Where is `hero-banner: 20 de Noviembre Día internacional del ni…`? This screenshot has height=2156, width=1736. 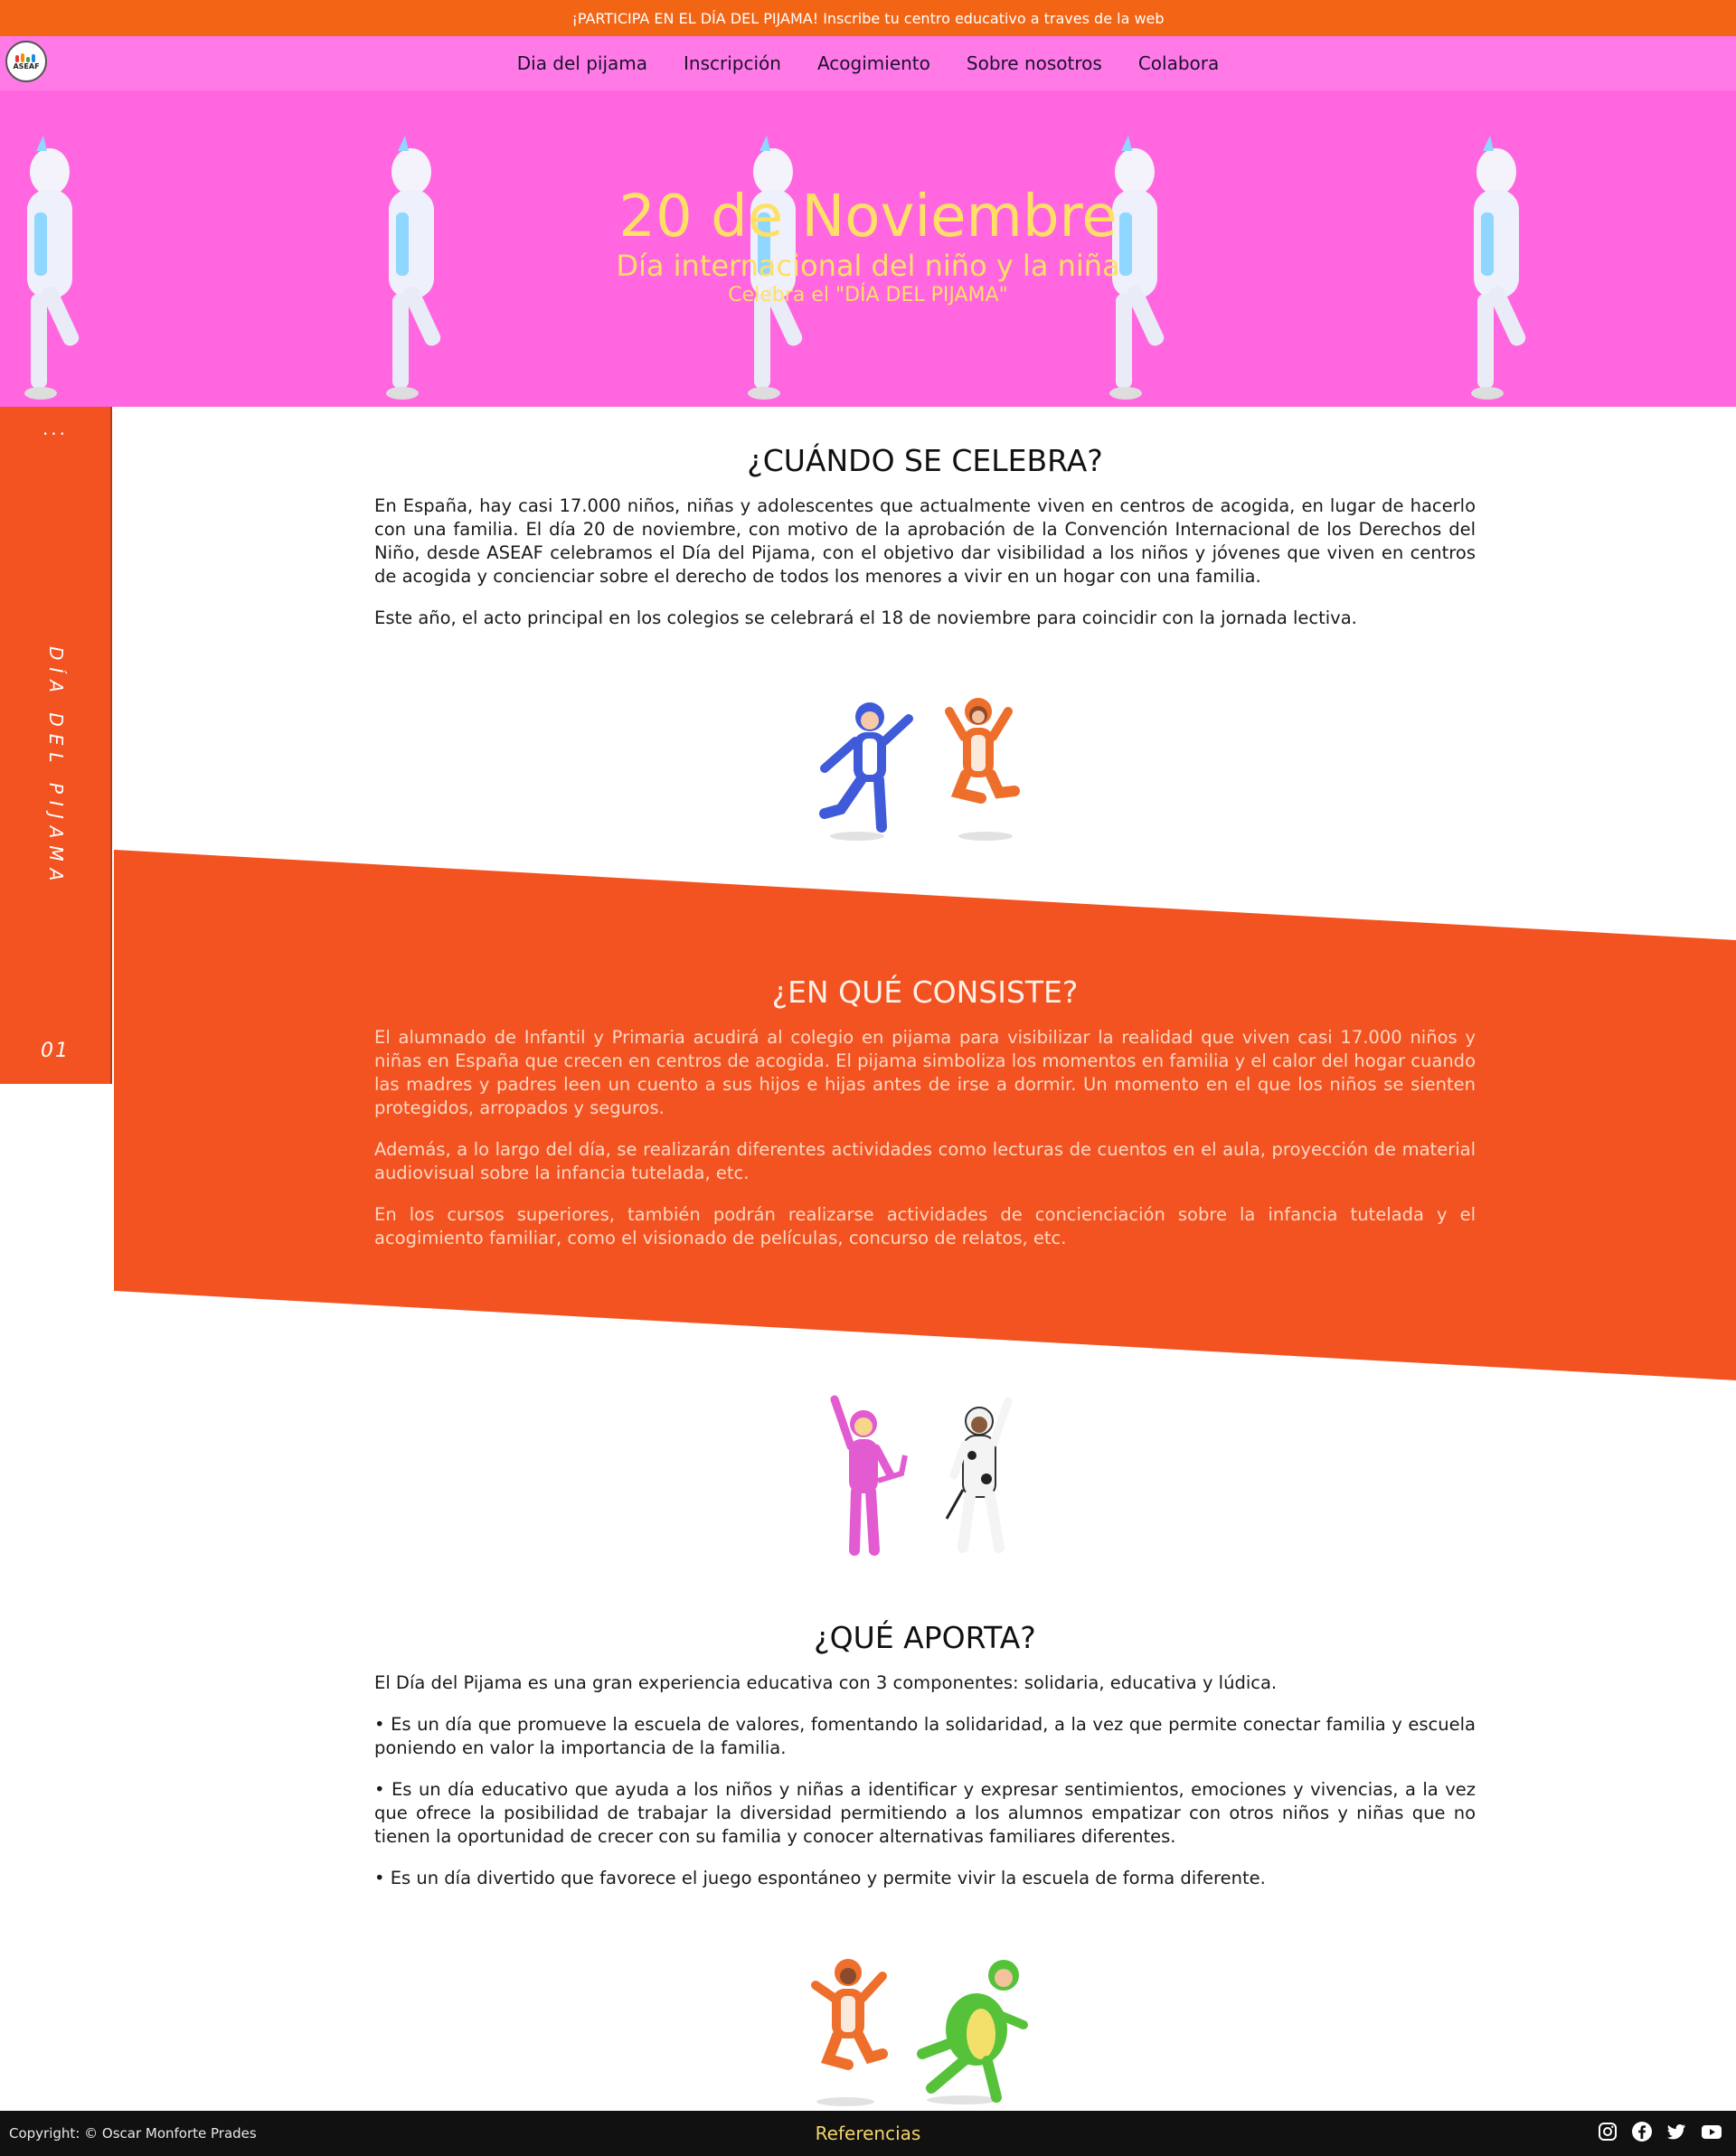 hero-banner: 20 de Noviembre Día internacional del ni… is located at coordinates (868, 248).